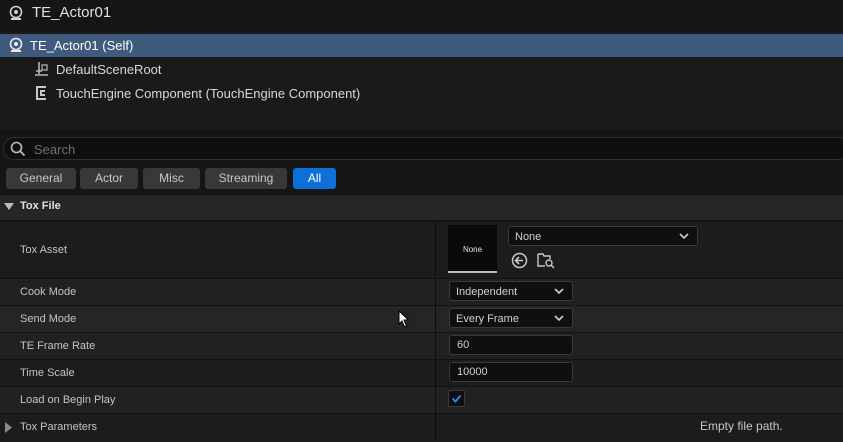 The width and height of the screenshot is (843, 442). Describe the element at coordinates (421, 372) in the screenshot. I see `property-row-time-scale: Time Scale` at that location.